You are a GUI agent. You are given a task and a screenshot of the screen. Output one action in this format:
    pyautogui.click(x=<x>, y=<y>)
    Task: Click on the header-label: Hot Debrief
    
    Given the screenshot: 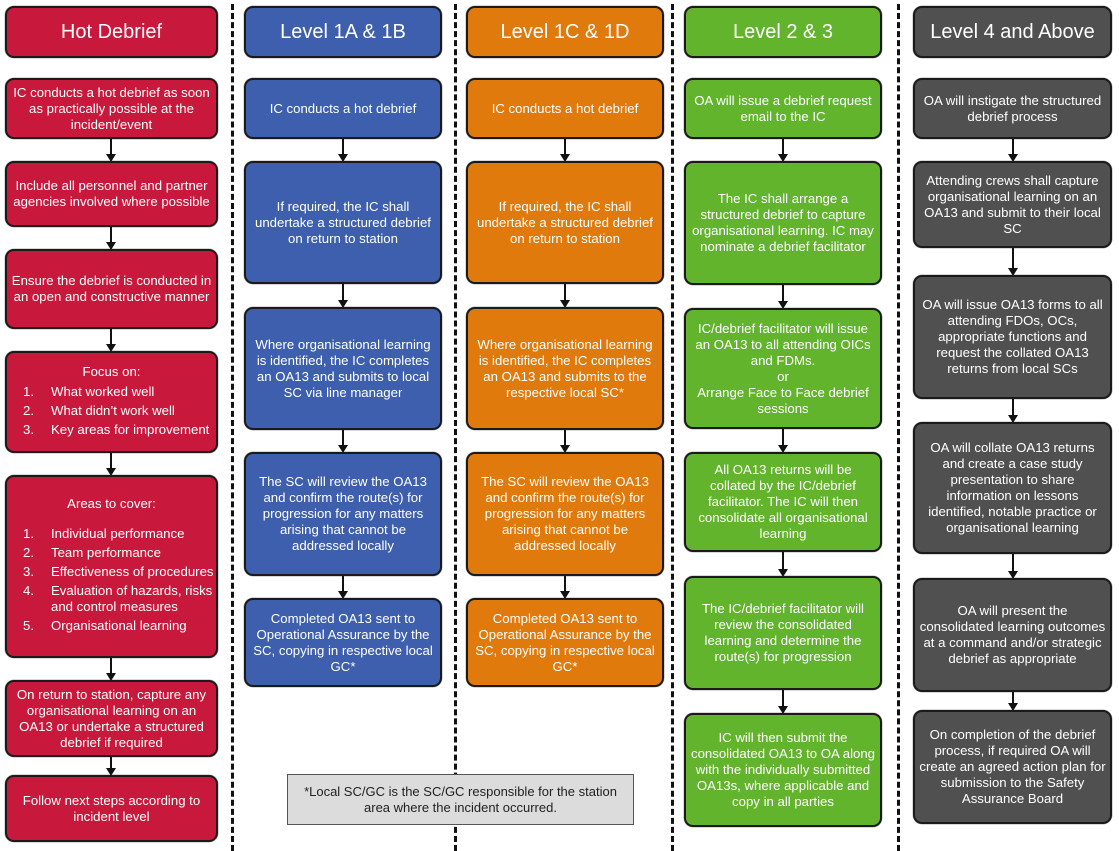 What is the action you would take?
    pyautogui.click(x=111, y=32)
    